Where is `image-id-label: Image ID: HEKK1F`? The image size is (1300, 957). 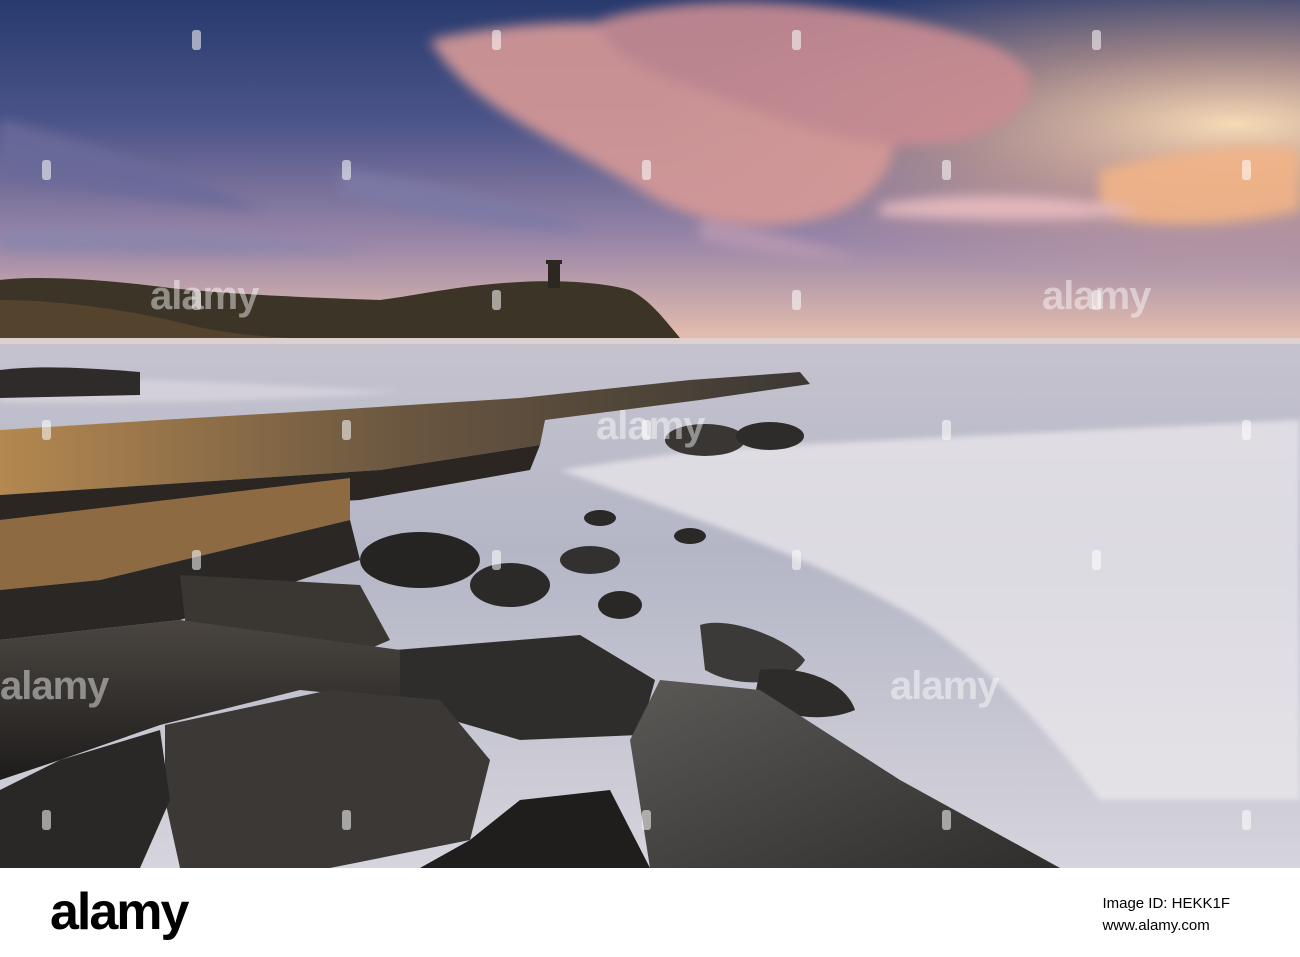
image-id-label: Image ID: HEKK1F is located at coordinates (1166, 903).